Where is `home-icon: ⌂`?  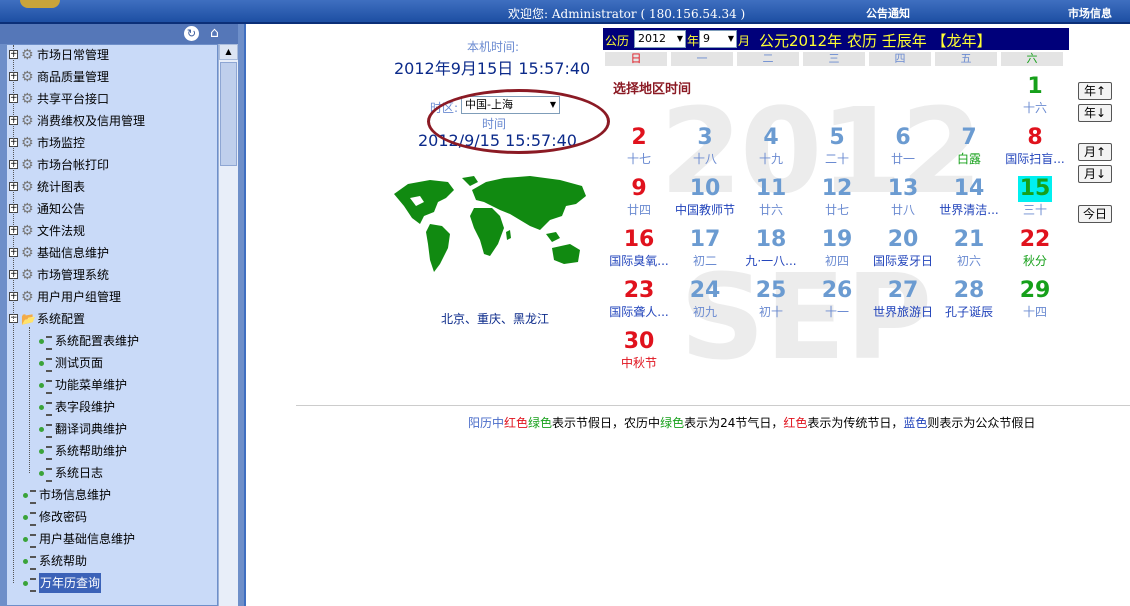 home-icon: ⌂ is located at coordinates (214, 33).